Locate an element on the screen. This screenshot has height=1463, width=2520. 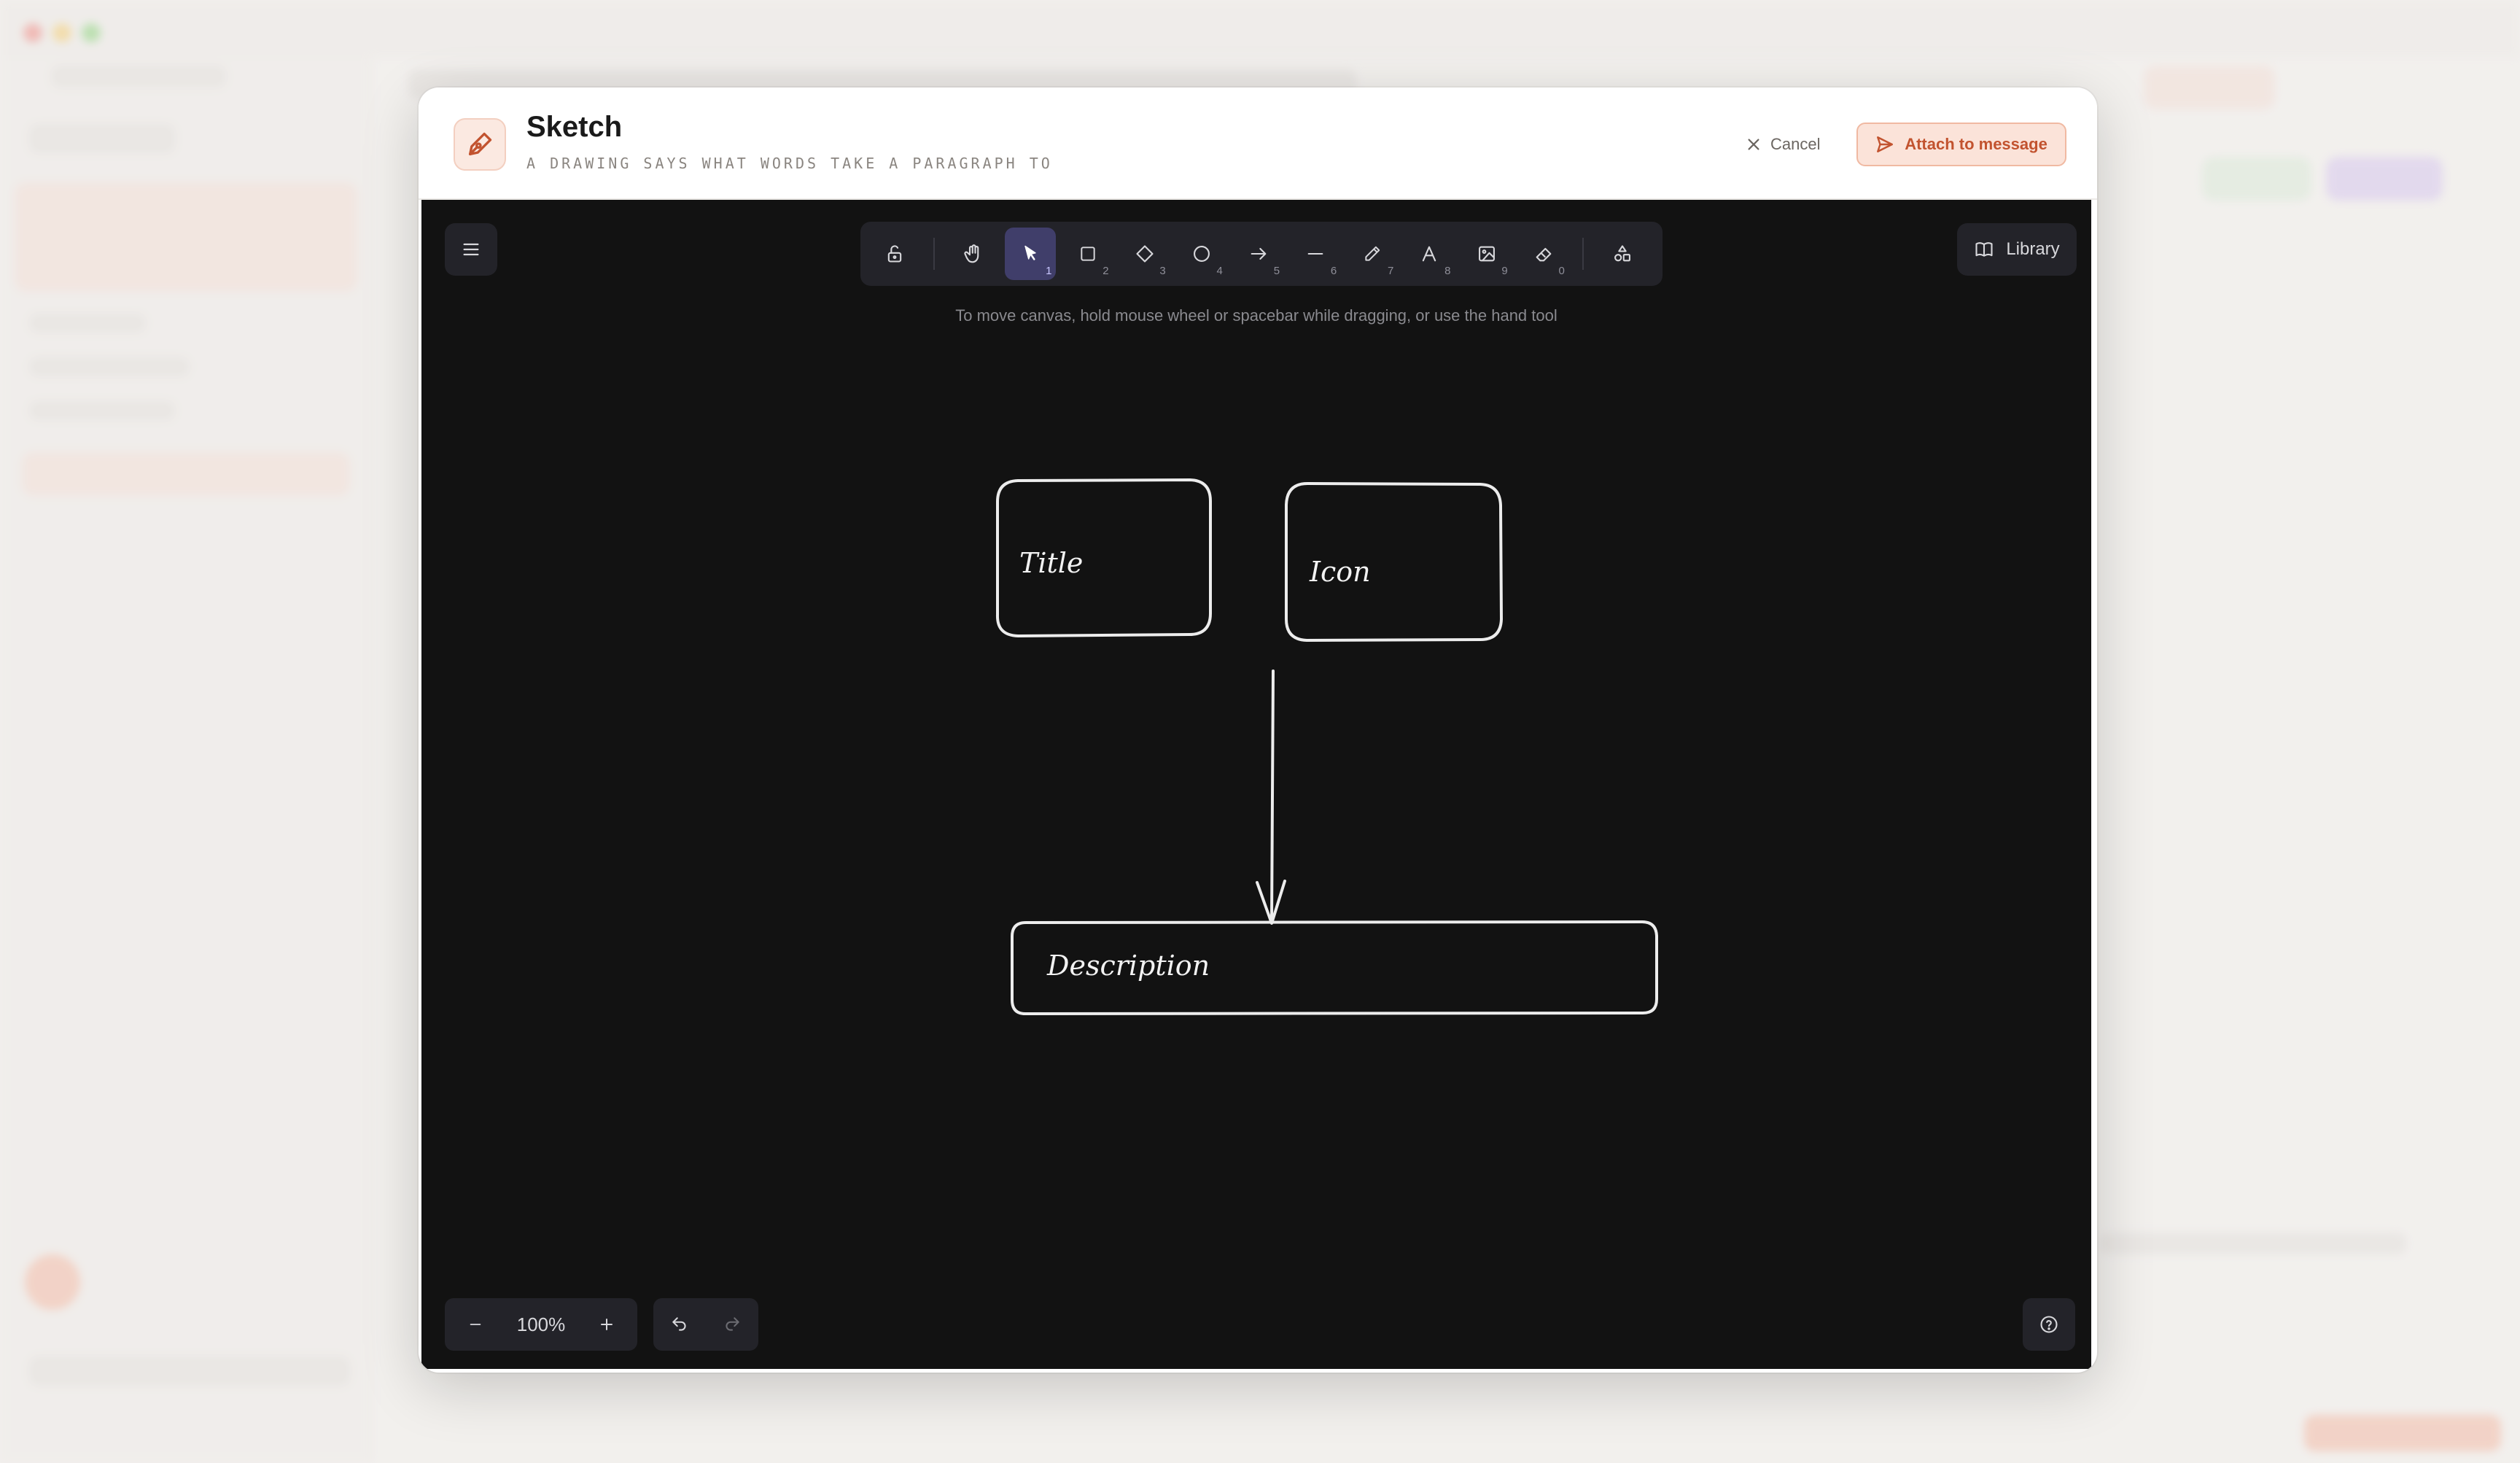
undo-button is located at coordinates (679, 1324).